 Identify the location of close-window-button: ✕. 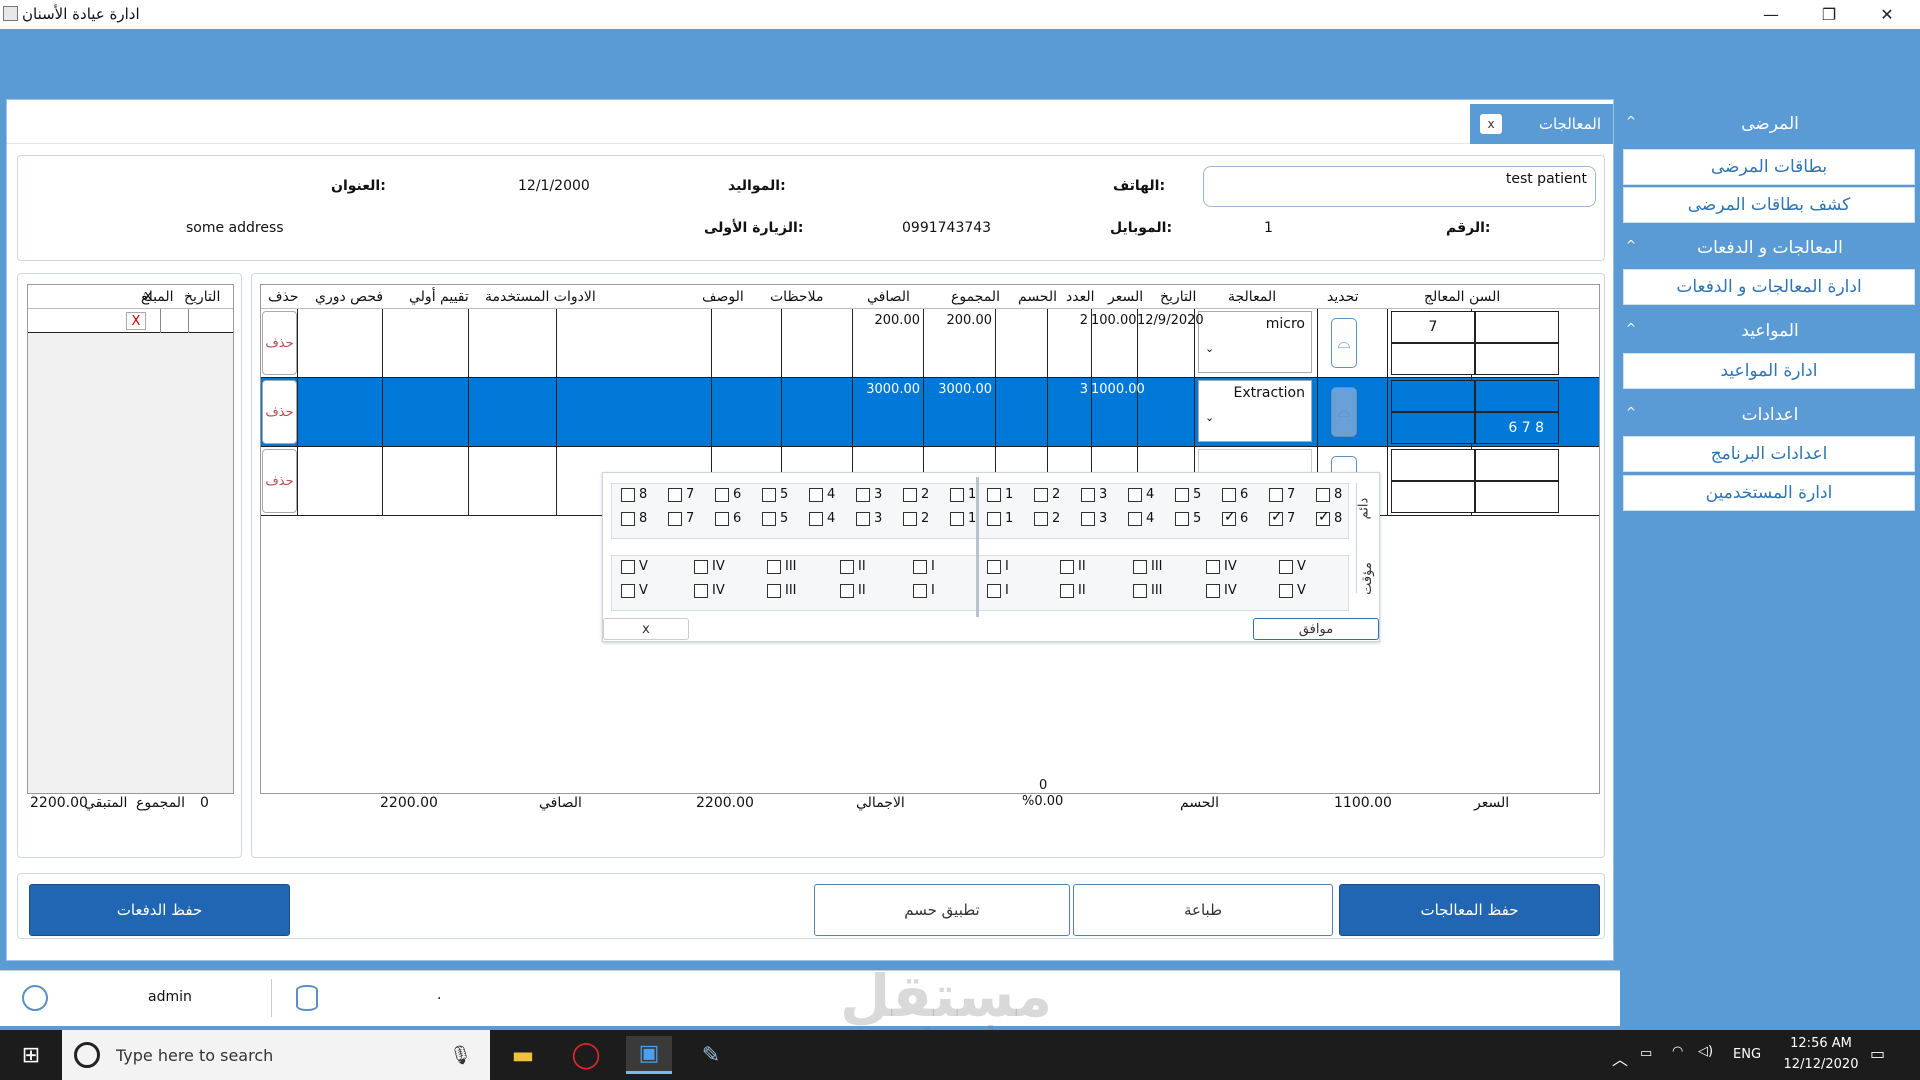
(1887, 14).